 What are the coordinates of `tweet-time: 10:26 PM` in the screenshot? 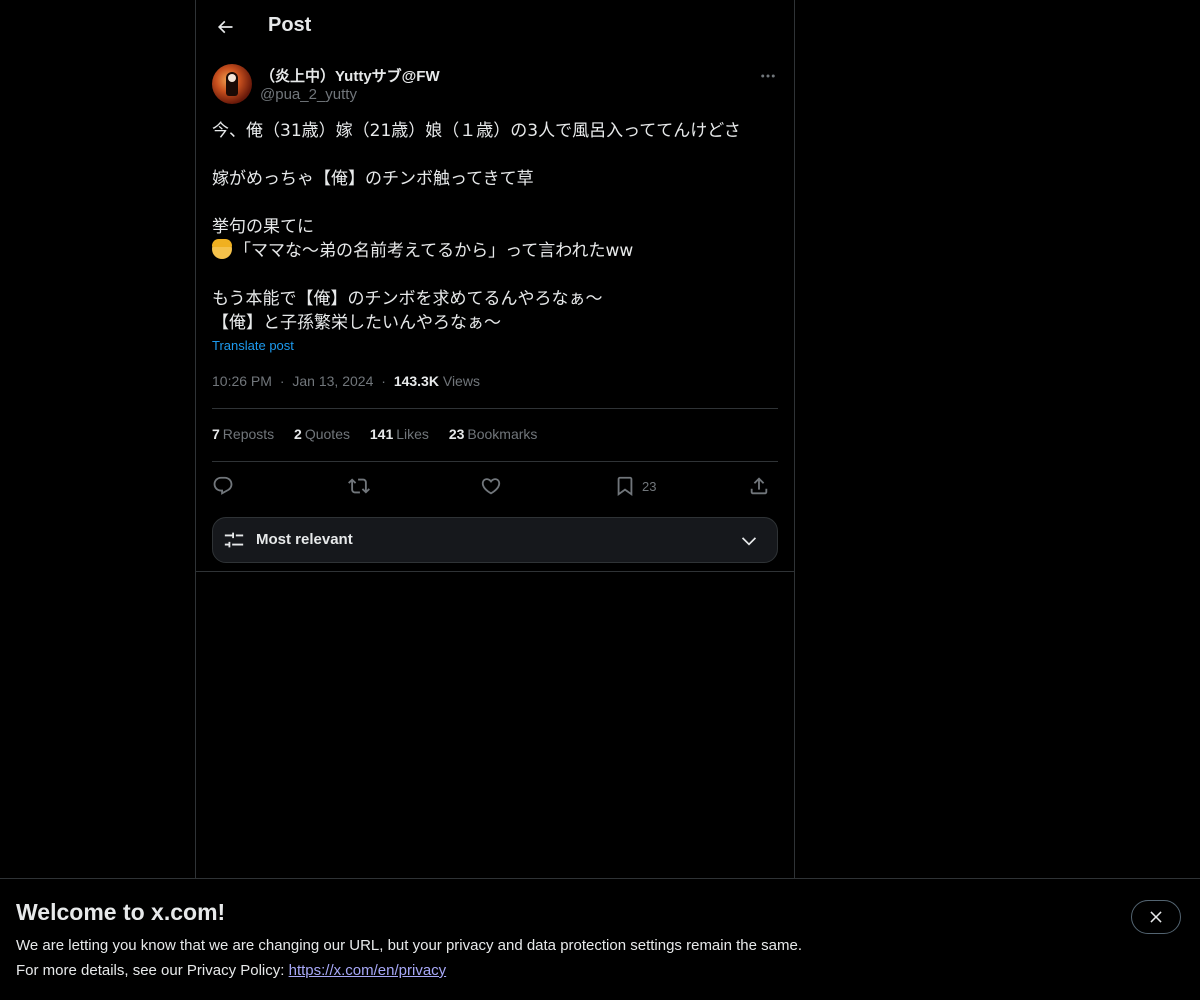 It's located at (242, 381).